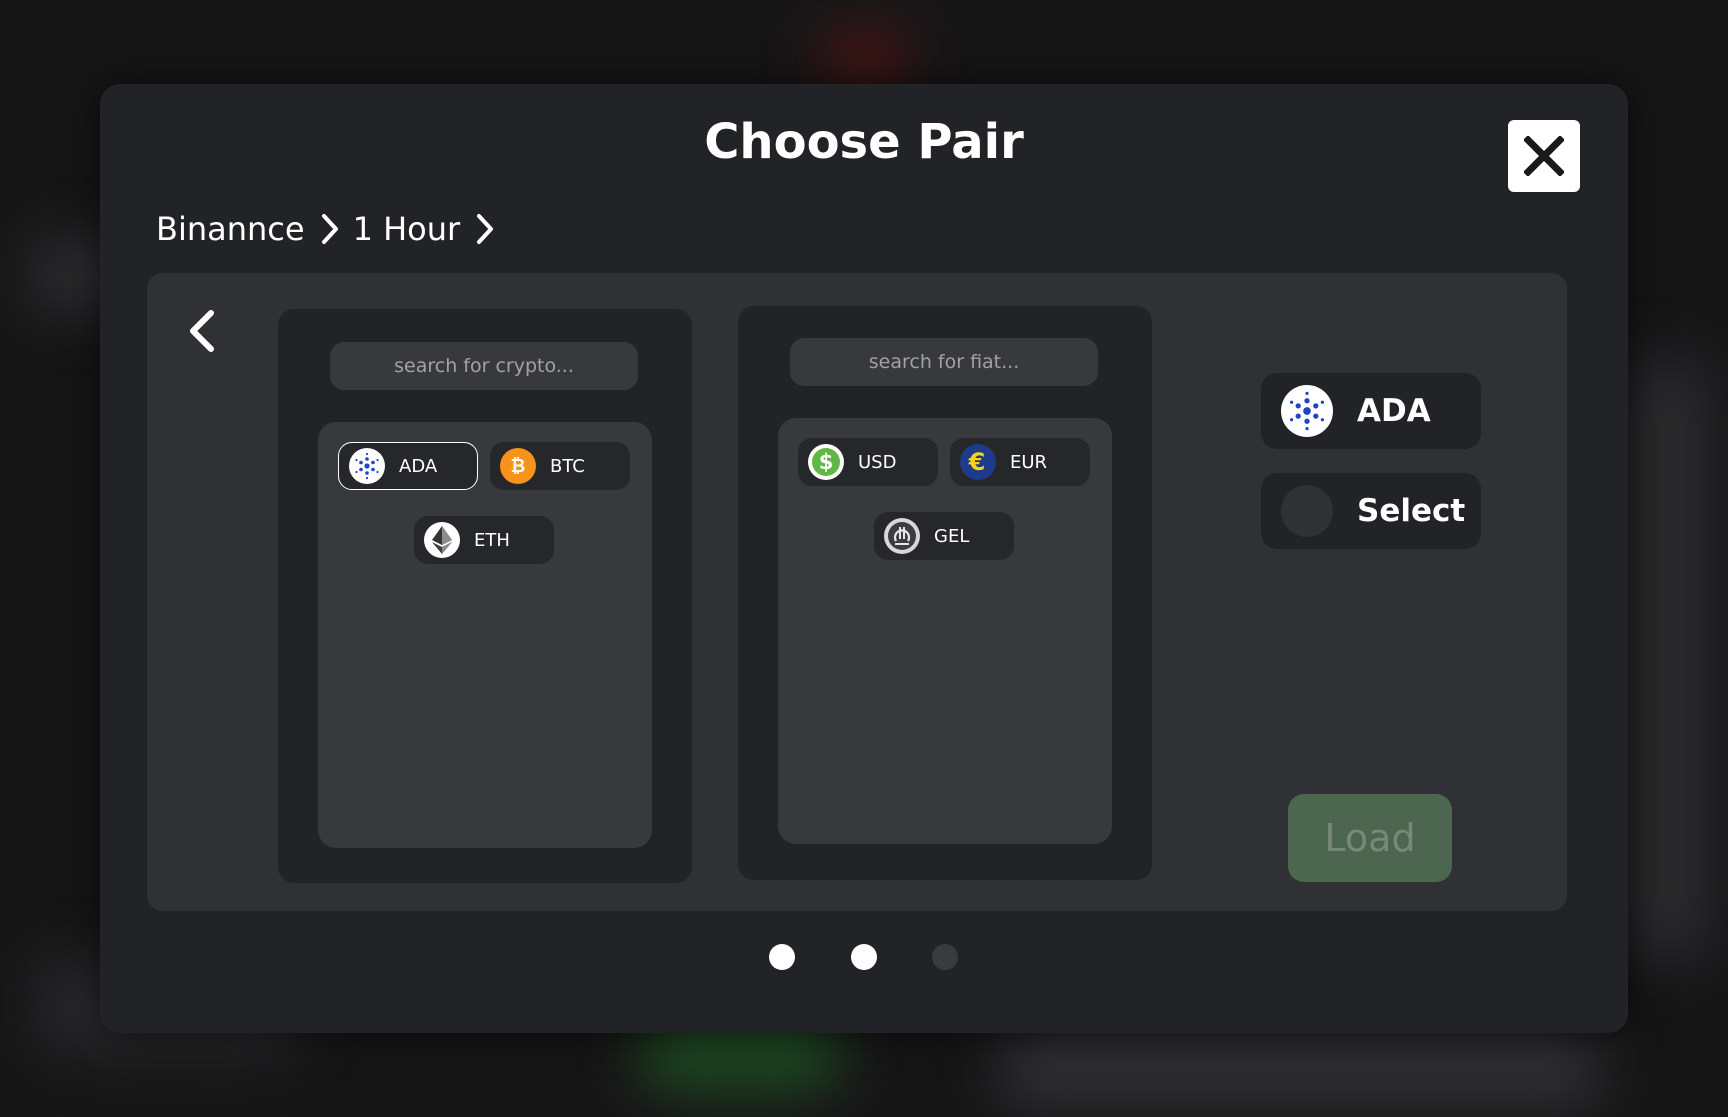  I want to click on empty-circle-icon, so click(1307, 511).